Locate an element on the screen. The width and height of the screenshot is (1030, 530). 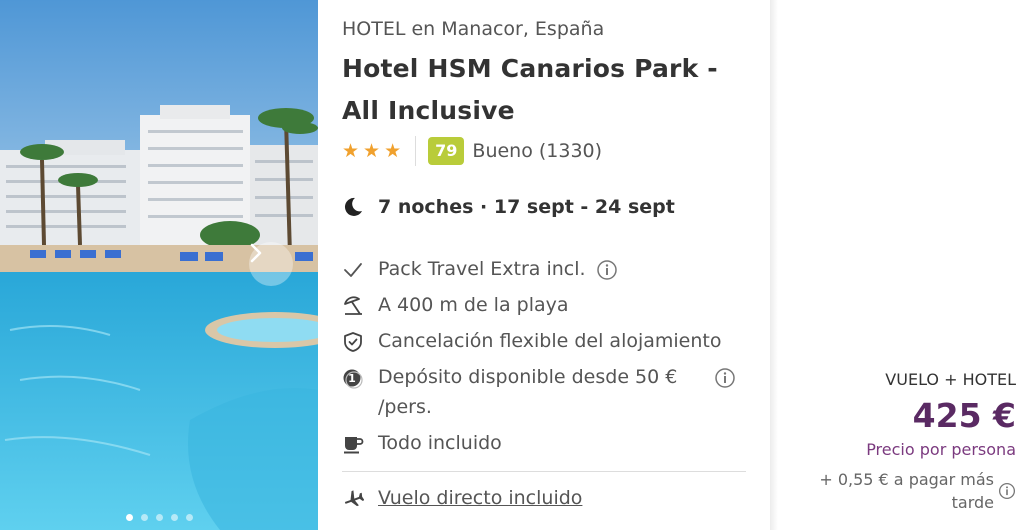
feature-text: Depósito disponible desde 50 € /pers. is located at coordinates (528, 392).